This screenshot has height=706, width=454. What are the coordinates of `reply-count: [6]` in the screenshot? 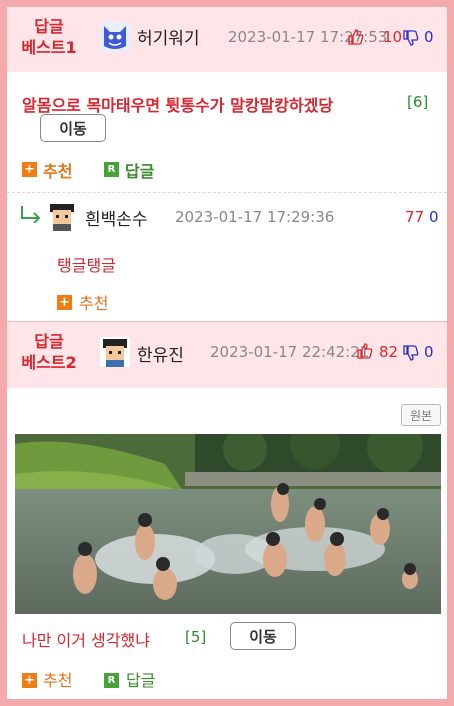 It's located at (418, 102).